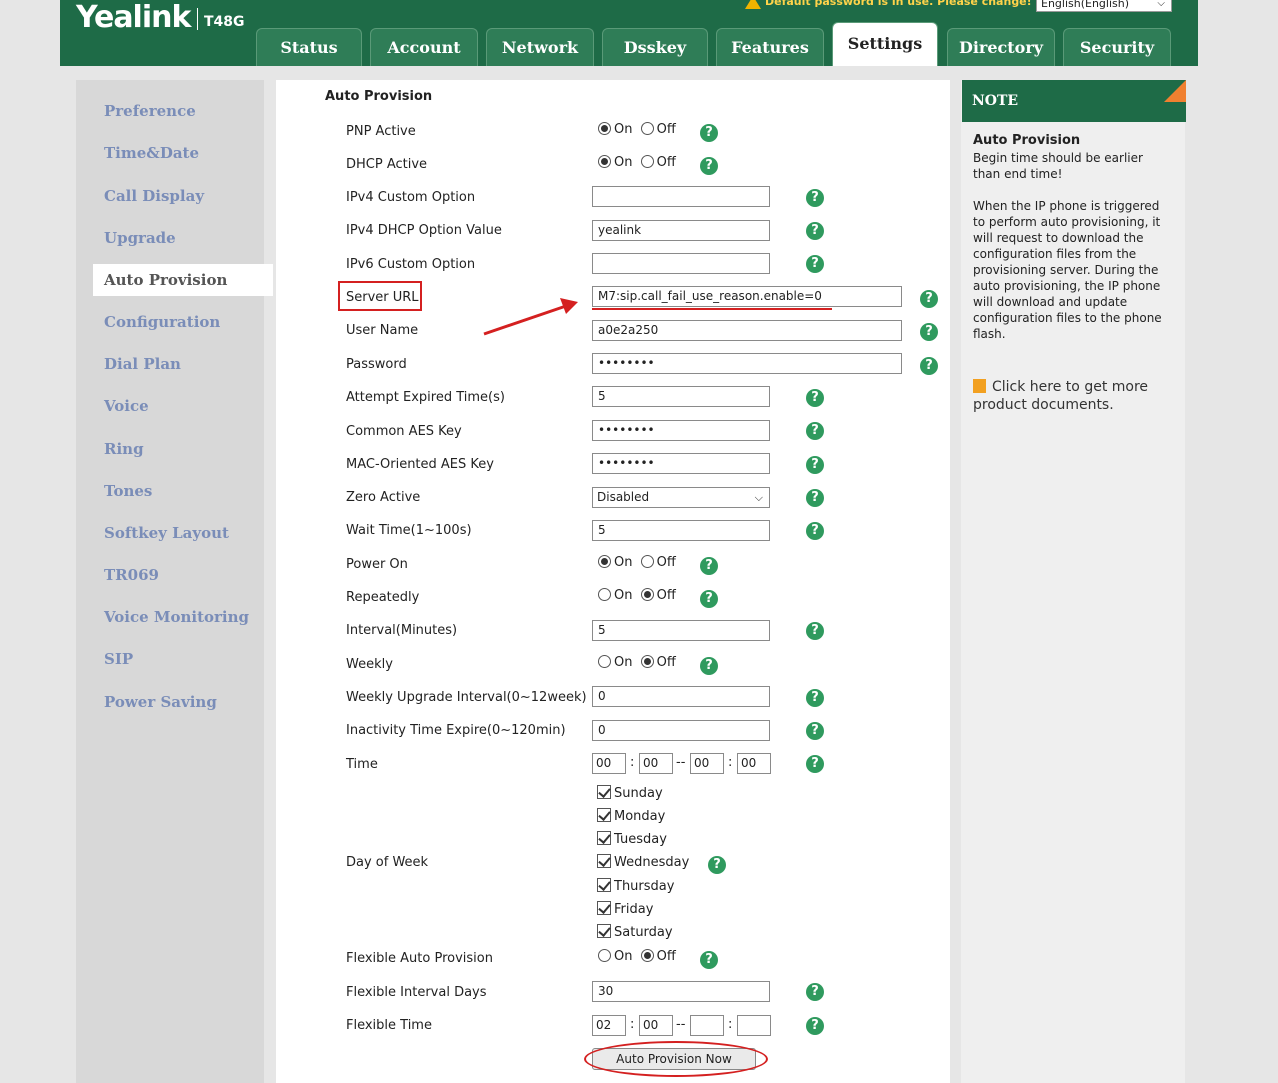 The width and height of the screenshot is (1278, 1083). I want to click on flexible-time-start-minute-input: 00, so click(656, 1025).